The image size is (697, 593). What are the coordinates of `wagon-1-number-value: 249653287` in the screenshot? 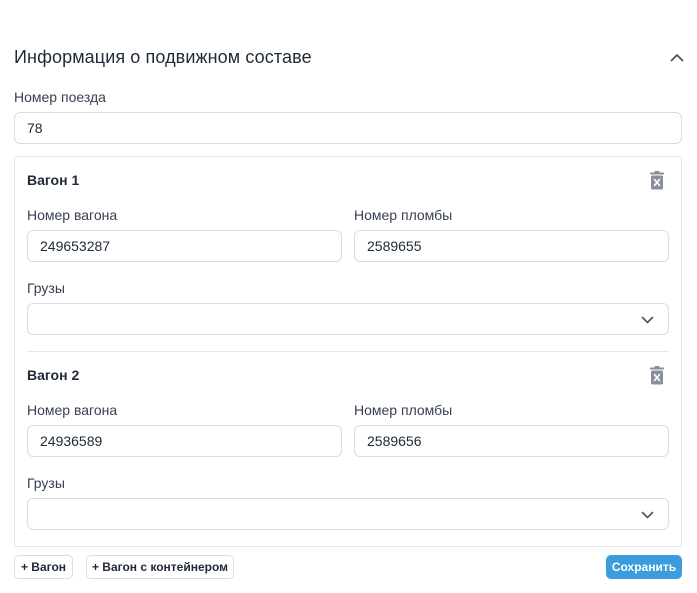 It's located at (75, 246).